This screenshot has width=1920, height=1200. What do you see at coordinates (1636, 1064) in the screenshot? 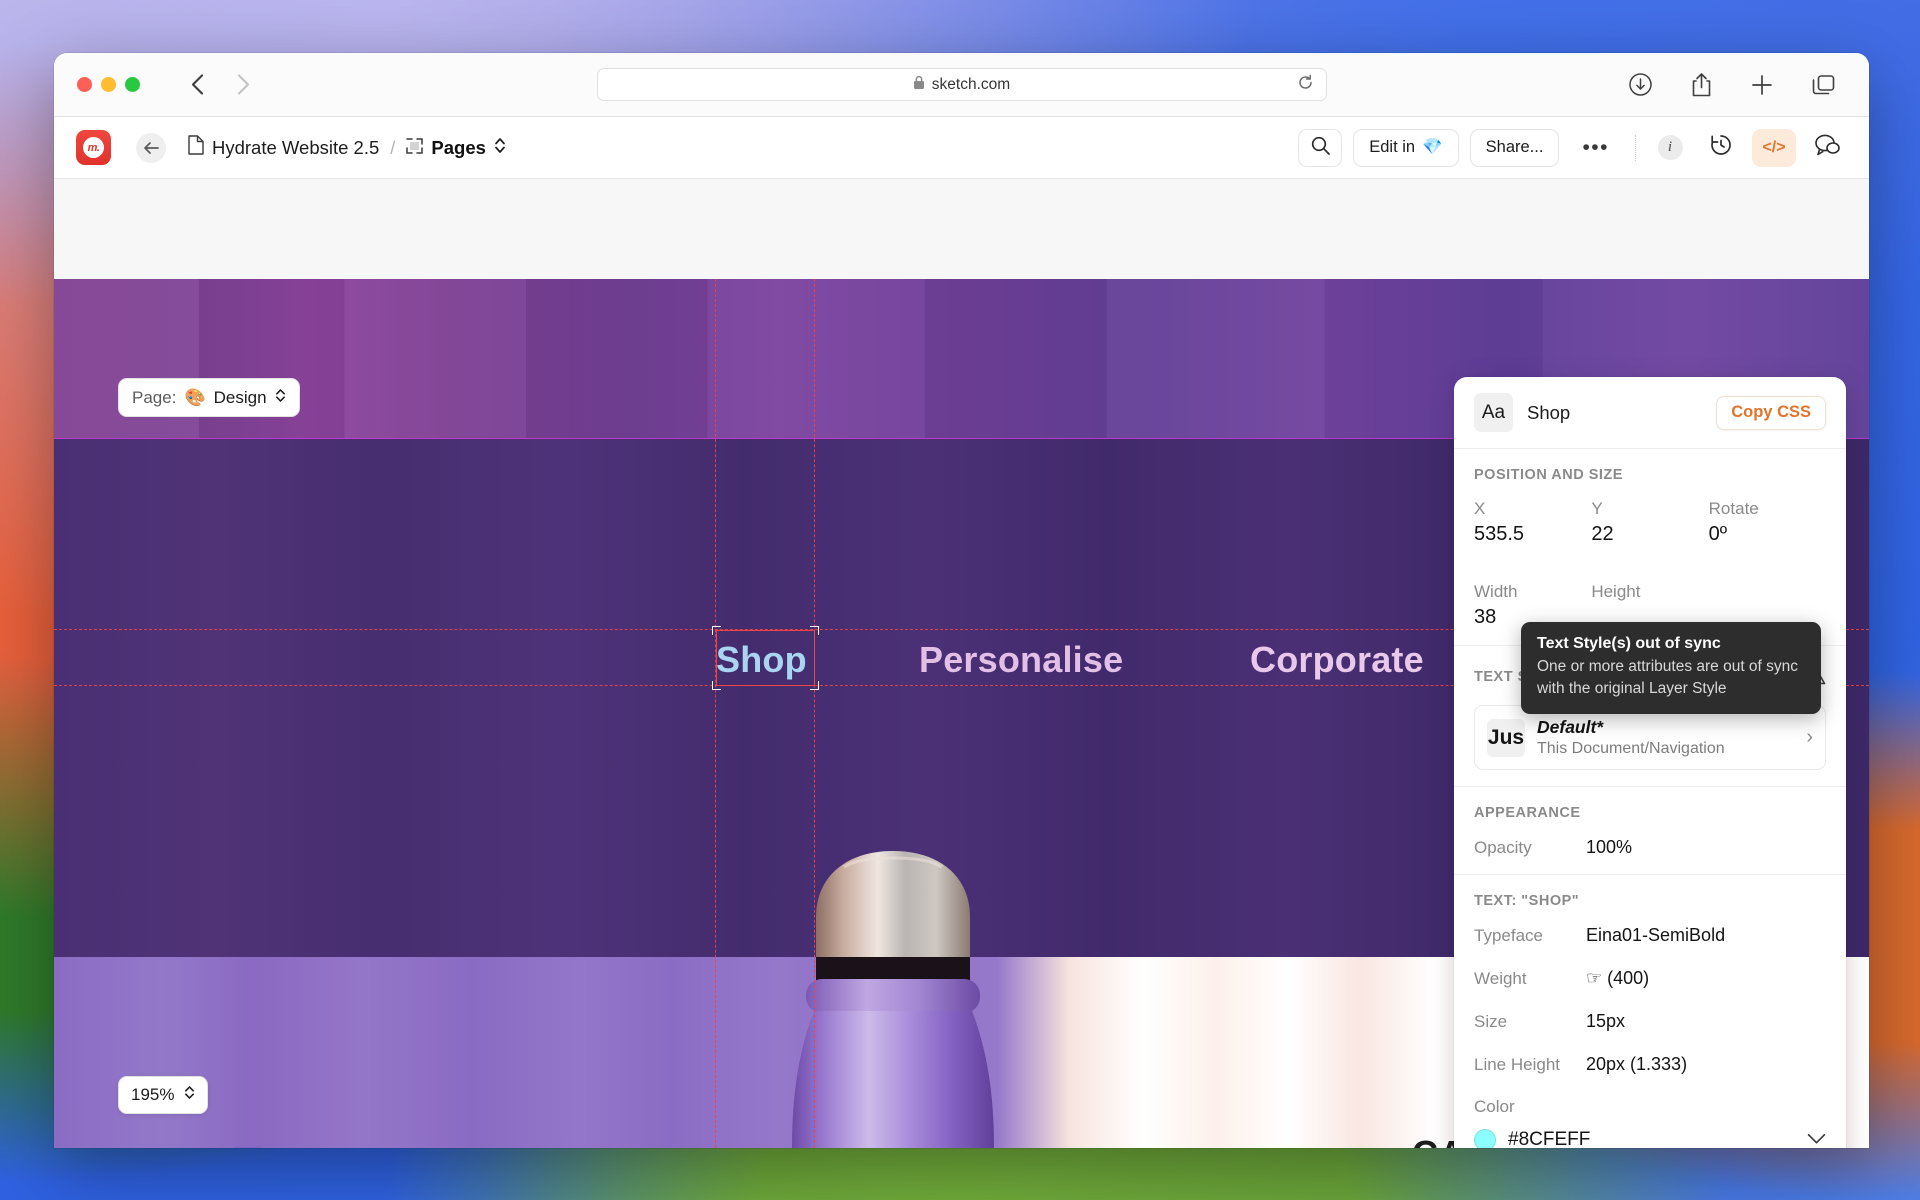
I see `line-height-value: 20px (1.333)` at bounding box center [1636, 1064].